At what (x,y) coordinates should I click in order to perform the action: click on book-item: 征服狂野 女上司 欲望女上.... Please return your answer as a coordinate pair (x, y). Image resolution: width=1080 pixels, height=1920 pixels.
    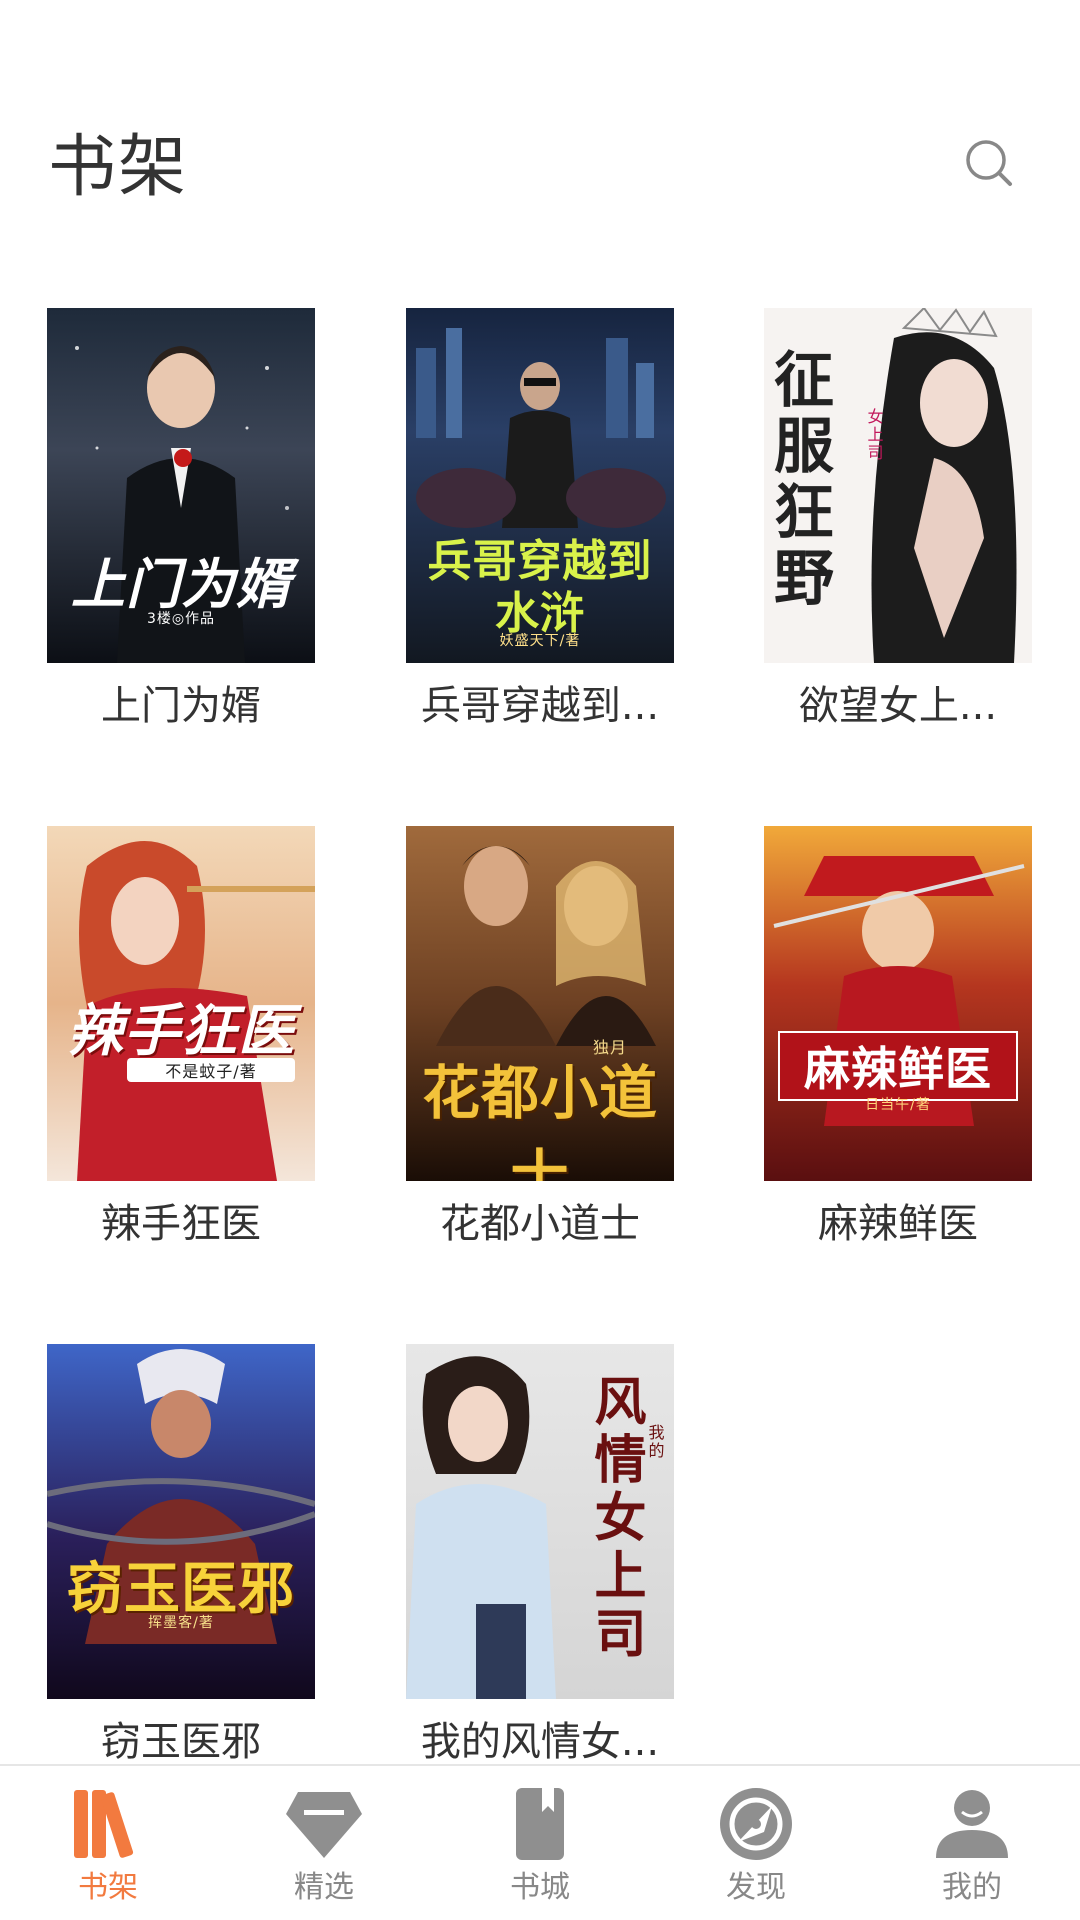
    Looking at the image, I should click on (898, 519).